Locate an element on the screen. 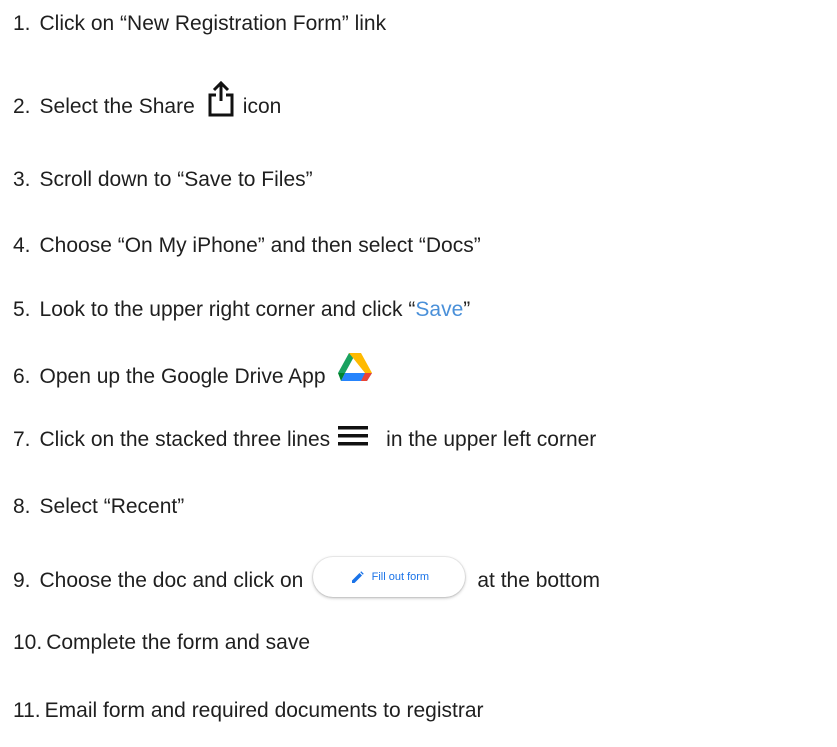 The height and width of the screenshot is (747, 837). step-1: 1. Click on “New Registration Form” link is located at coordinates (199, 24).